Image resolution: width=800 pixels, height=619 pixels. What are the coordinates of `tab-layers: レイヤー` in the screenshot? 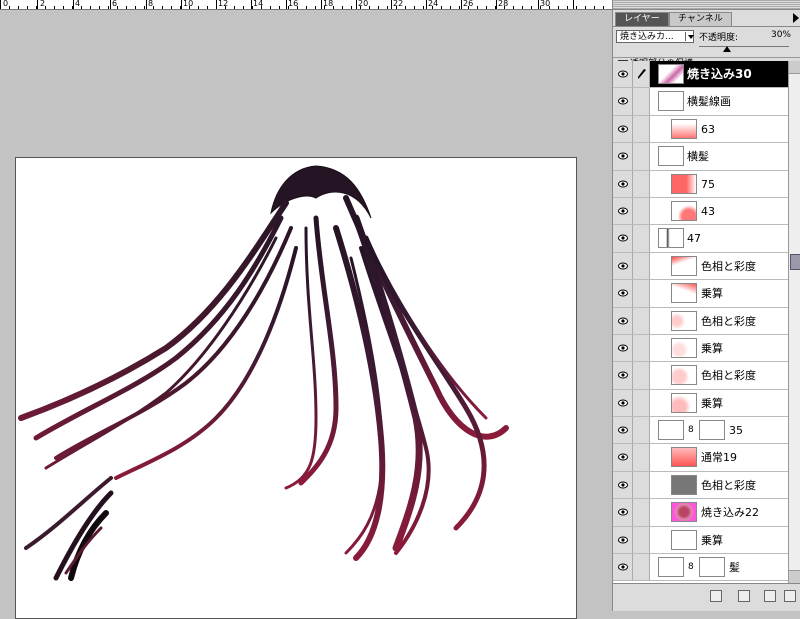 It's located at (642, 19).